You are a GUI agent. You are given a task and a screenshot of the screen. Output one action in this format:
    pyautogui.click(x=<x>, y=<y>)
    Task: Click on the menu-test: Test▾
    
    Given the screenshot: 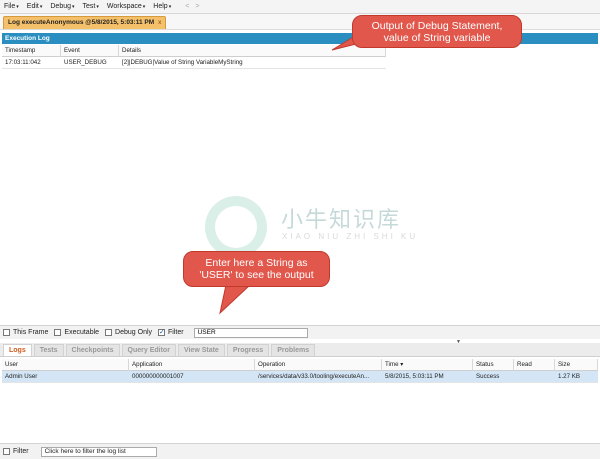 What is the action you would take?
    pyautogui.click(x=91, y=6)
    